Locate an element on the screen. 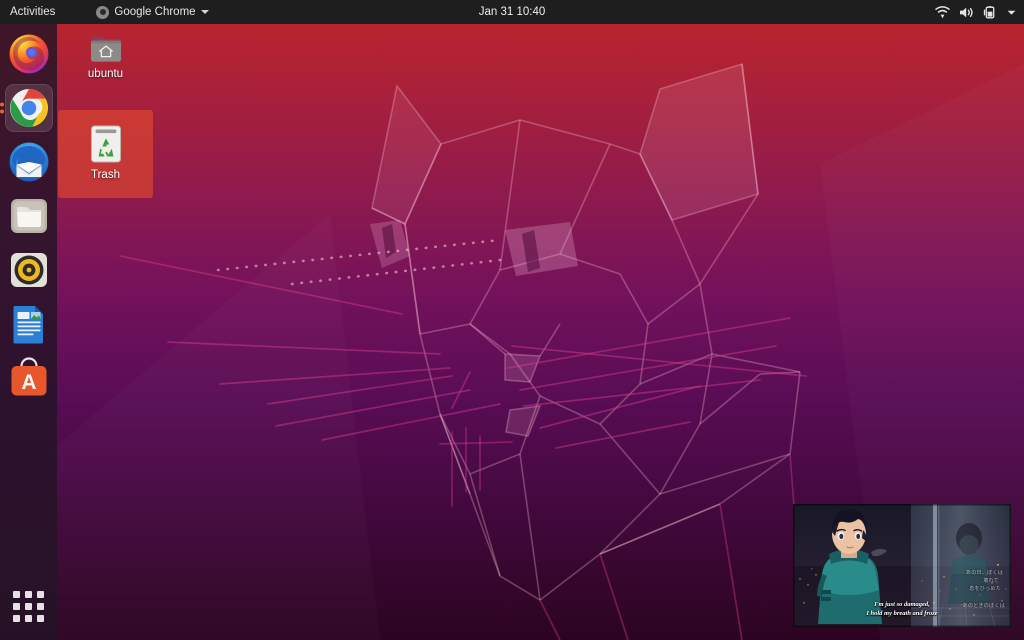 This screenshot has height=640, width=1024. overlay-text-1: あの日、ぼくは is located at coordinates (984, 573).